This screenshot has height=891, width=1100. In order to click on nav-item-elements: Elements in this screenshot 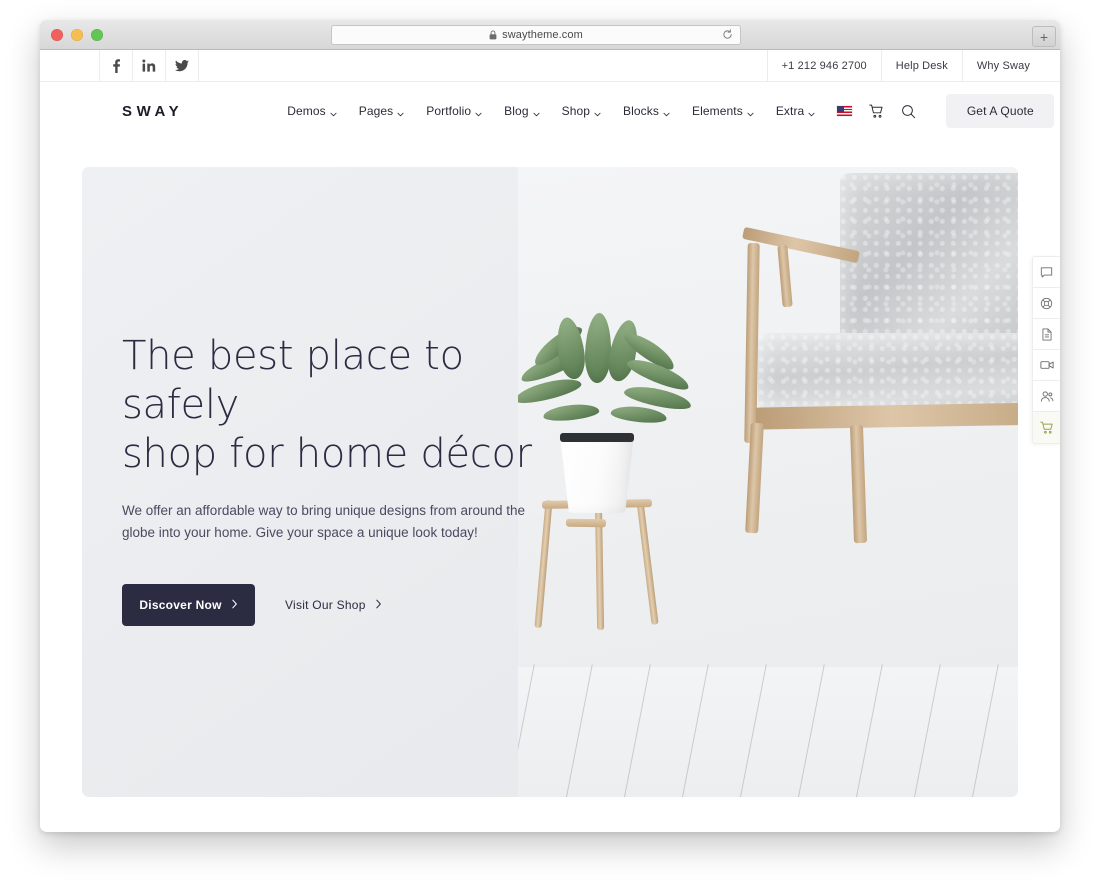, I will do `click(723, 111)`.